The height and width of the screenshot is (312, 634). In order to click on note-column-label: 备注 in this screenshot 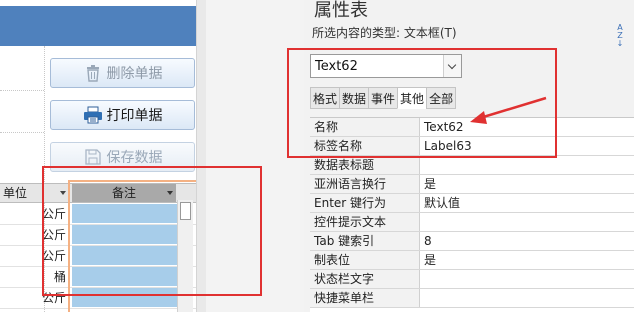, I will do `click(123, 193)`.